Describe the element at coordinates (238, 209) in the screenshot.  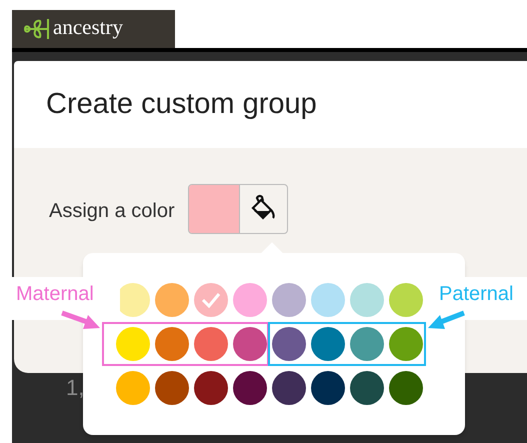
I see `color-picker` at that location.